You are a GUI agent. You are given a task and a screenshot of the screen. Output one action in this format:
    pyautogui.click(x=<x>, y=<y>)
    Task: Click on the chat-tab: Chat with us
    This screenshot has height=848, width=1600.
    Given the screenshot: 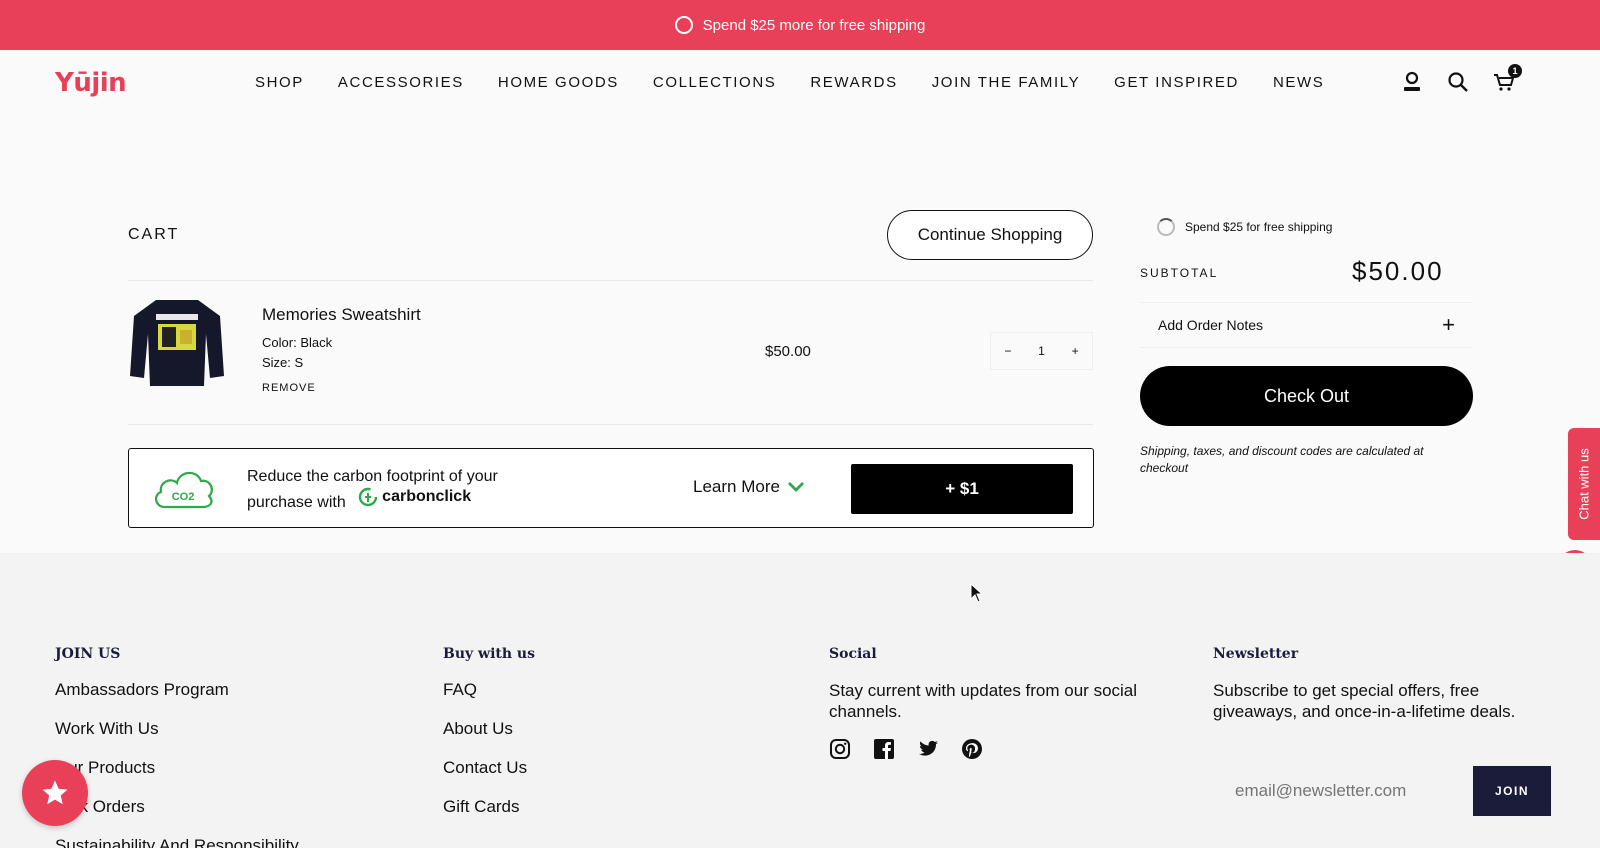 What is the action you would take?
    pyautogui.click(x=1584, y=484)
    